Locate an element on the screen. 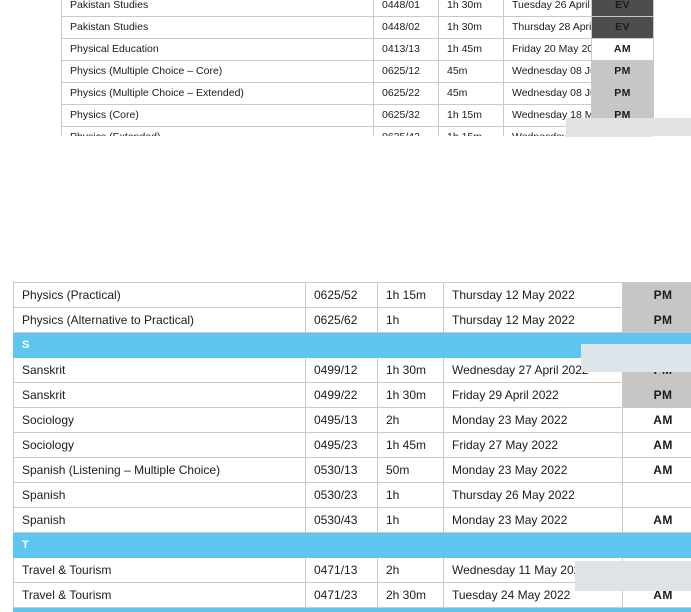  cell-code: 0471/23 is located at coordinates (341, 595).